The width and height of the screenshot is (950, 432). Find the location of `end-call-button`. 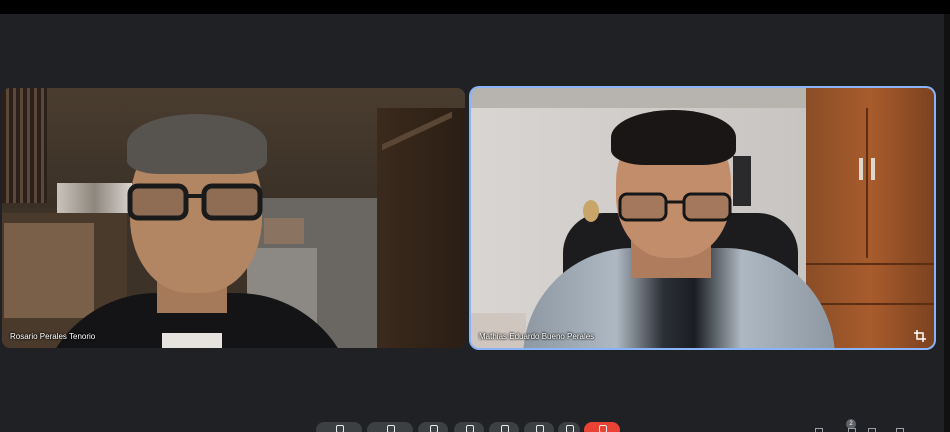

end-call-button is located at coordinates (602, 427).